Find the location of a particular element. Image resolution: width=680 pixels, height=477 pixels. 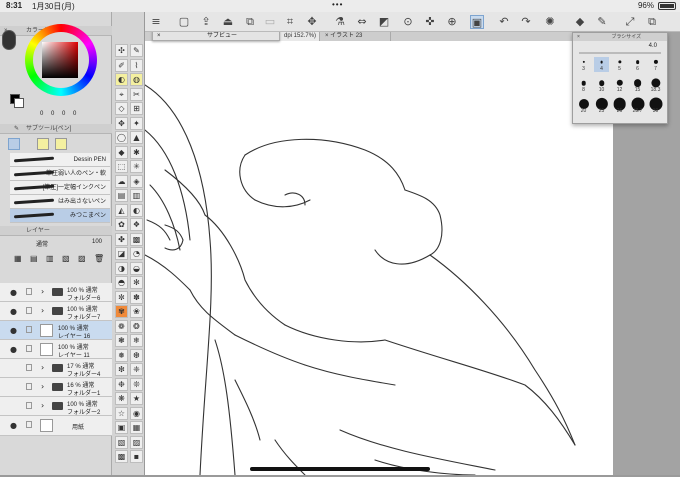

diamond-icon: ◆ is located at coordinates (121, 152).